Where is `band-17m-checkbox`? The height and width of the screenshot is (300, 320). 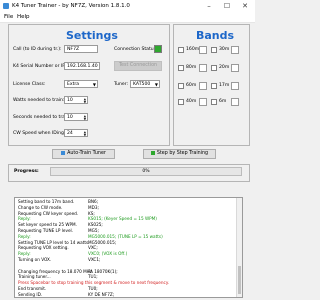 band-17m-checkbox is located at coordinates (214, 86).